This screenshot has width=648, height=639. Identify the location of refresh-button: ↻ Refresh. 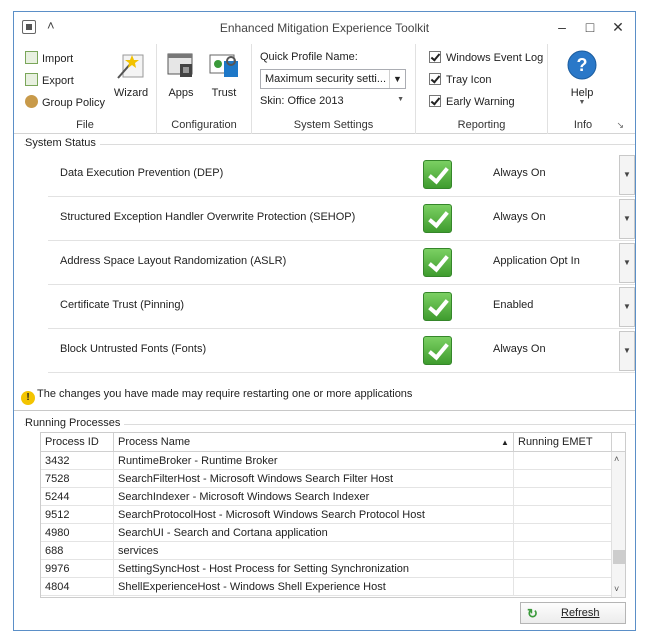
(573, 613).